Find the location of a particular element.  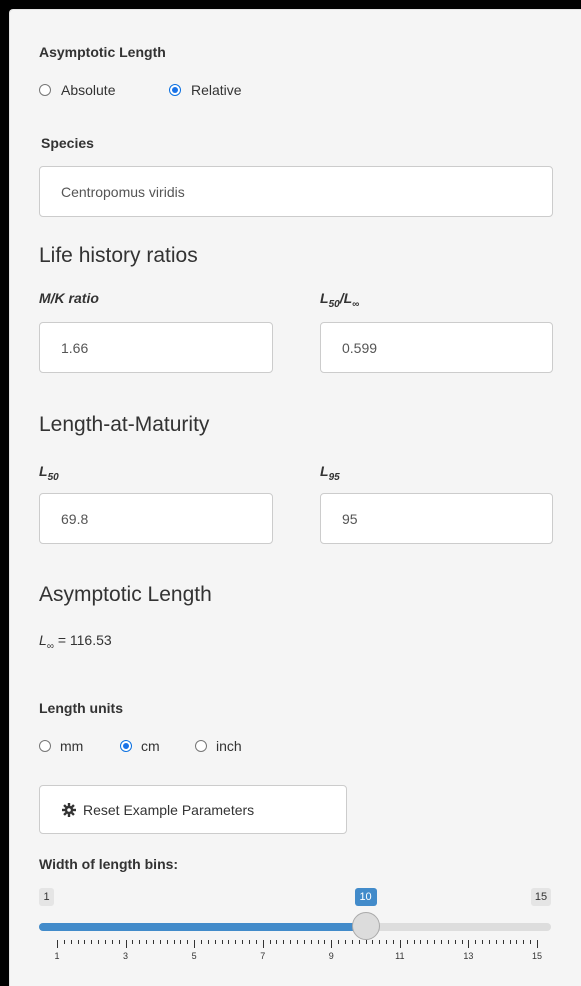

l50-linf-label: L50/L∞ is located at coordinates (339, 300).